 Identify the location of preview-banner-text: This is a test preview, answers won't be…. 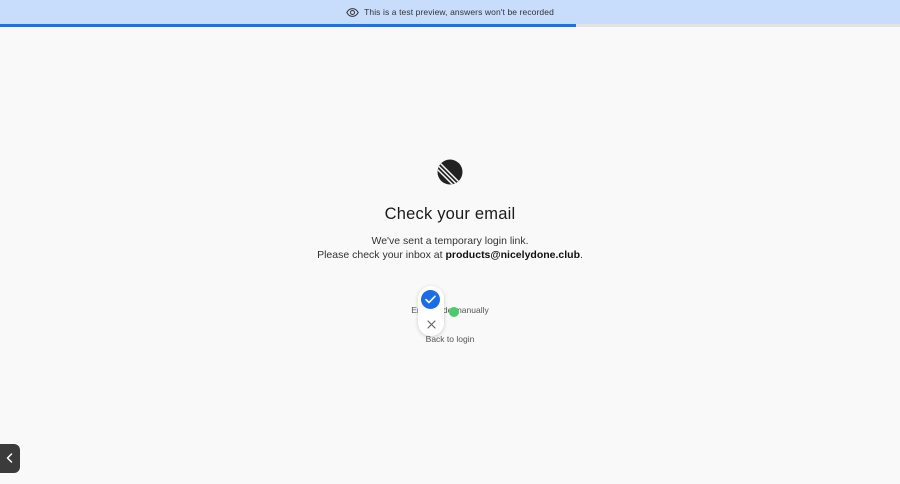
(459, 12).